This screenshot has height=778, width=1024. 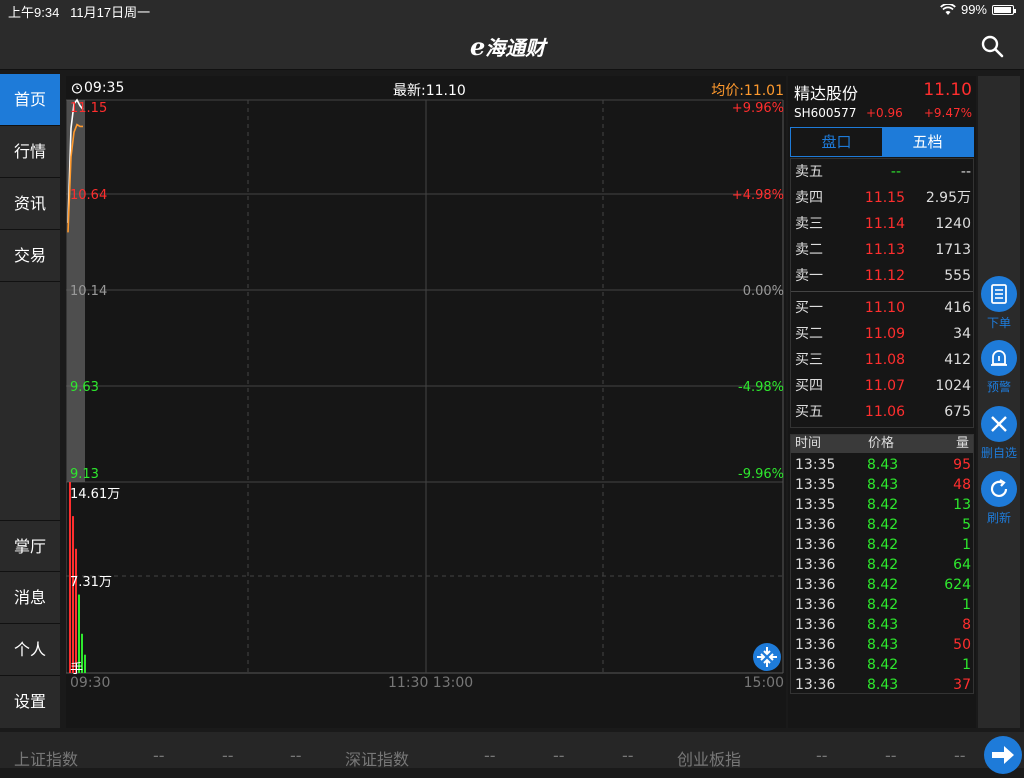 What do you see at coordinates (998, 518) in the screenshot?
I see `refresh-label: 刷新` at bounding box center [998, 518].